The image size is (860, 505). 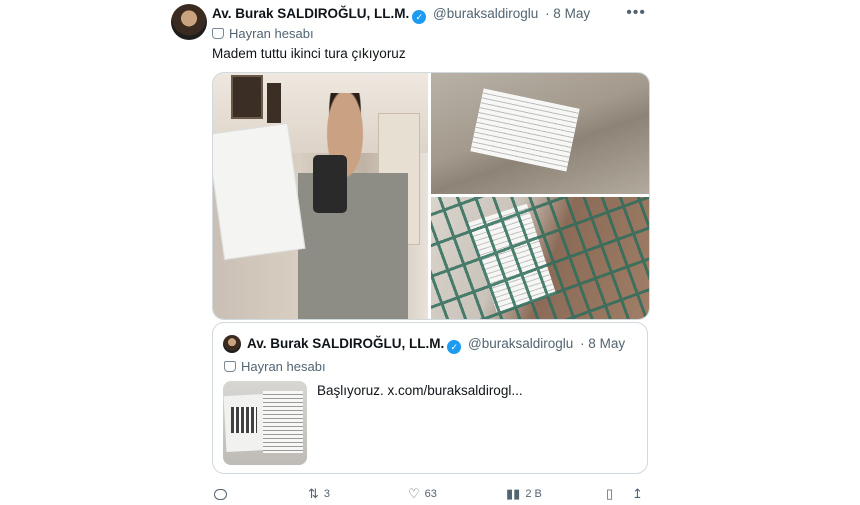 I want to click on like-button: ♡ 63, so click(x=422, y=494).